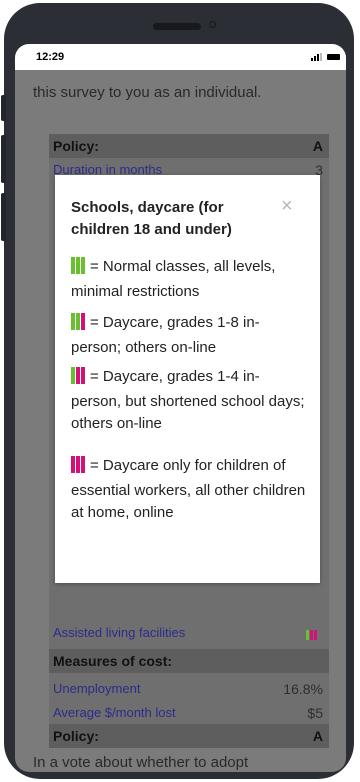 This screenshot has width=360, height=782. Describe the element at coordinates (113, 661) in the screenshot. I see `cost-header: Measures of cost:` at that location.